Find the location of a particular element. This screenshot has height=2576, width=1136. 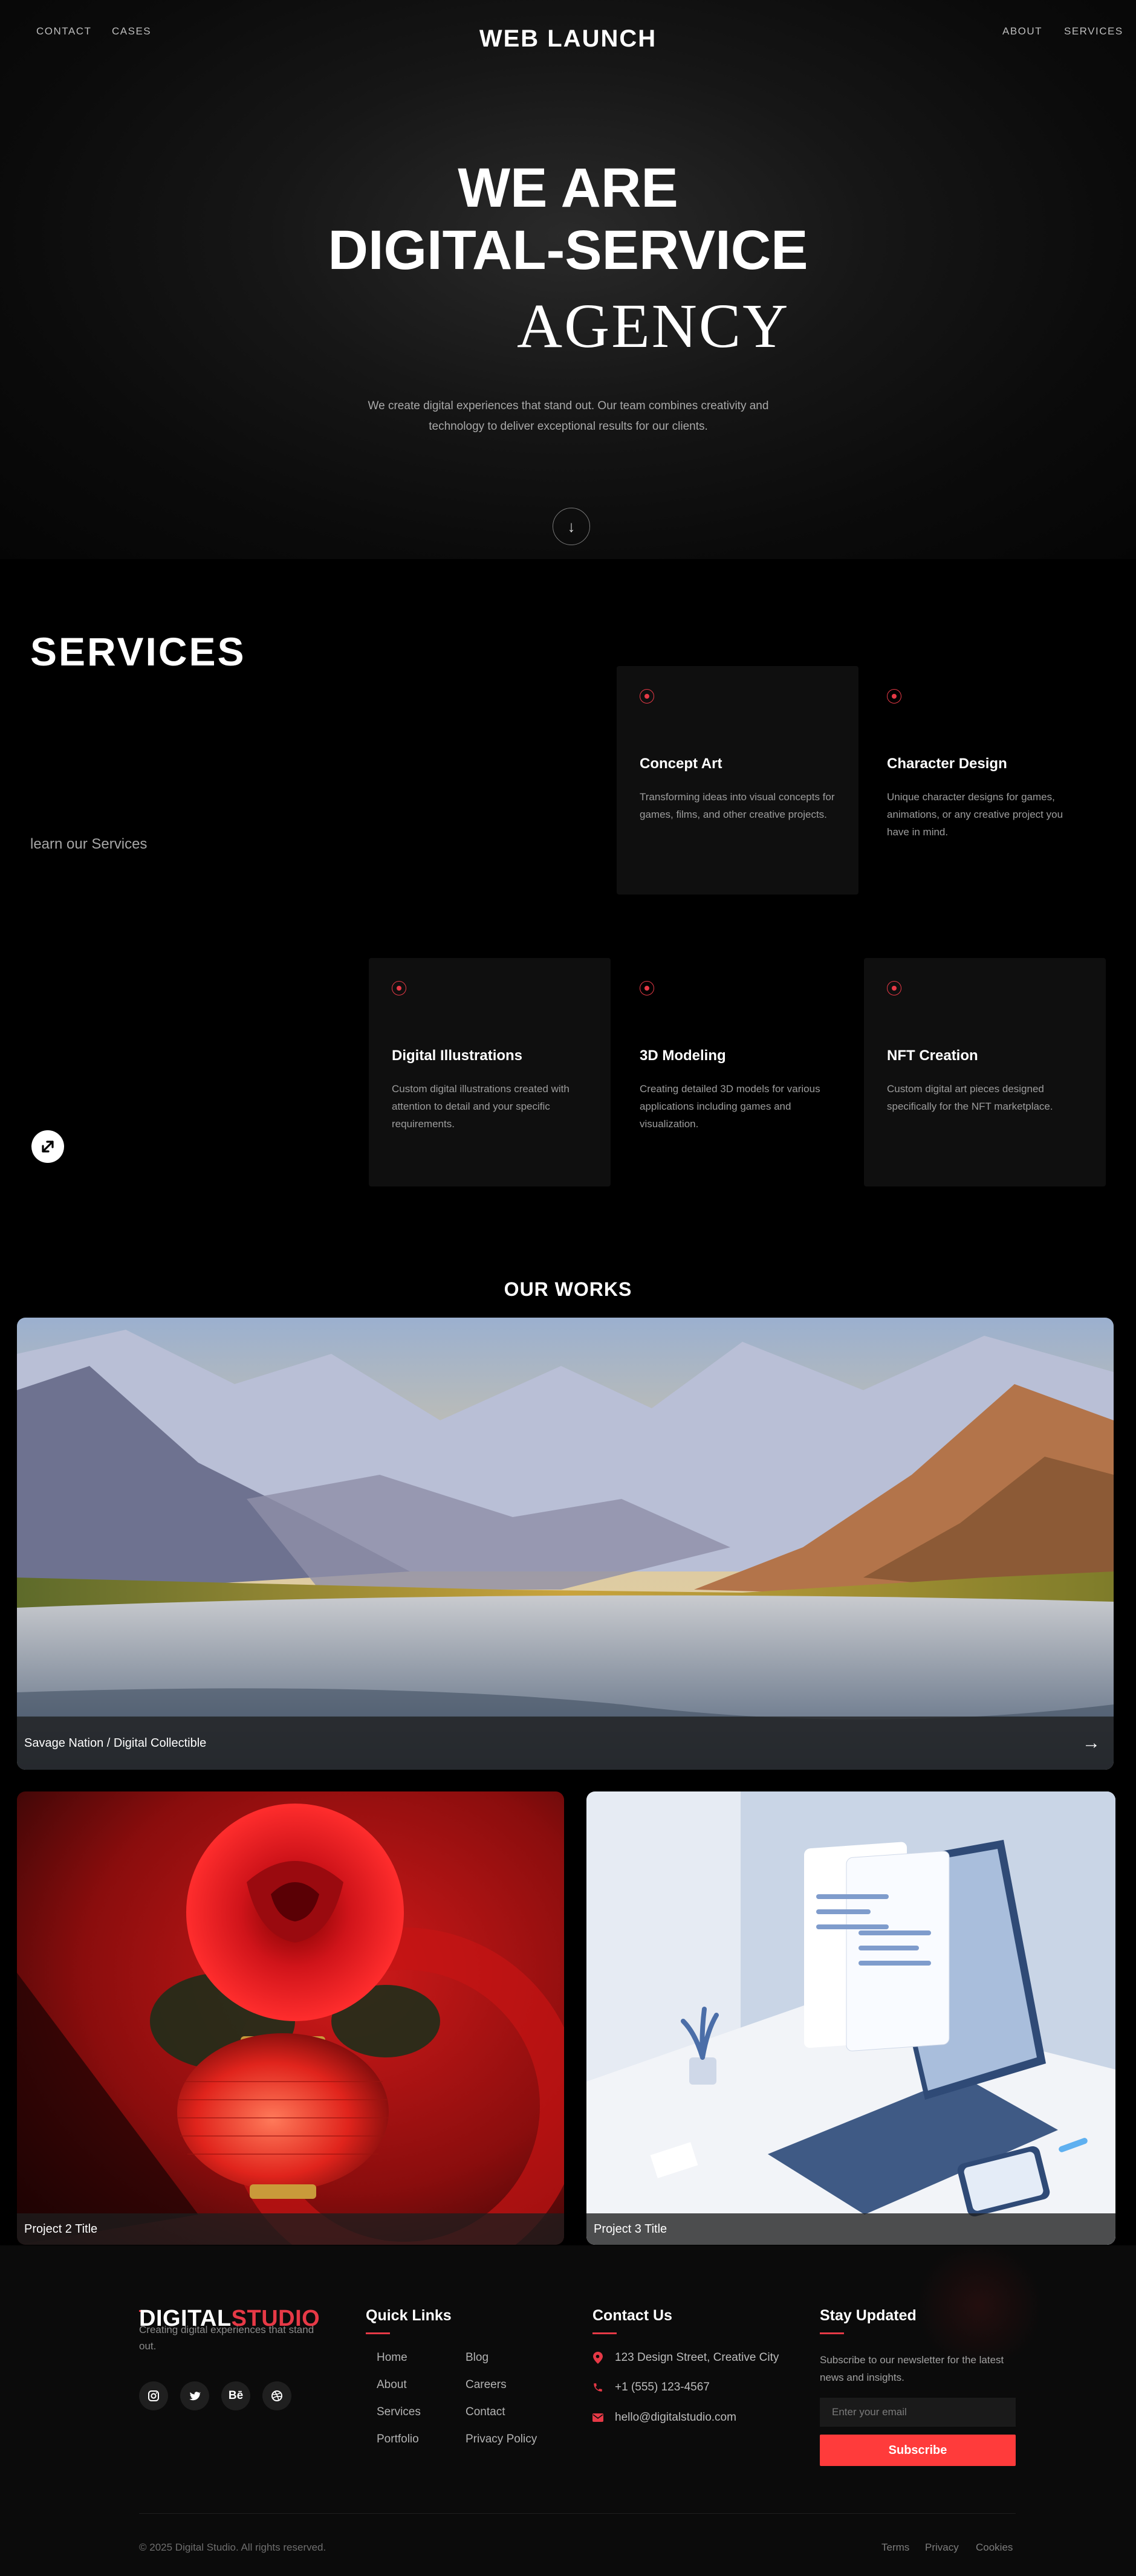

expand-arrows-icon is located at coordinates (48, 1147).